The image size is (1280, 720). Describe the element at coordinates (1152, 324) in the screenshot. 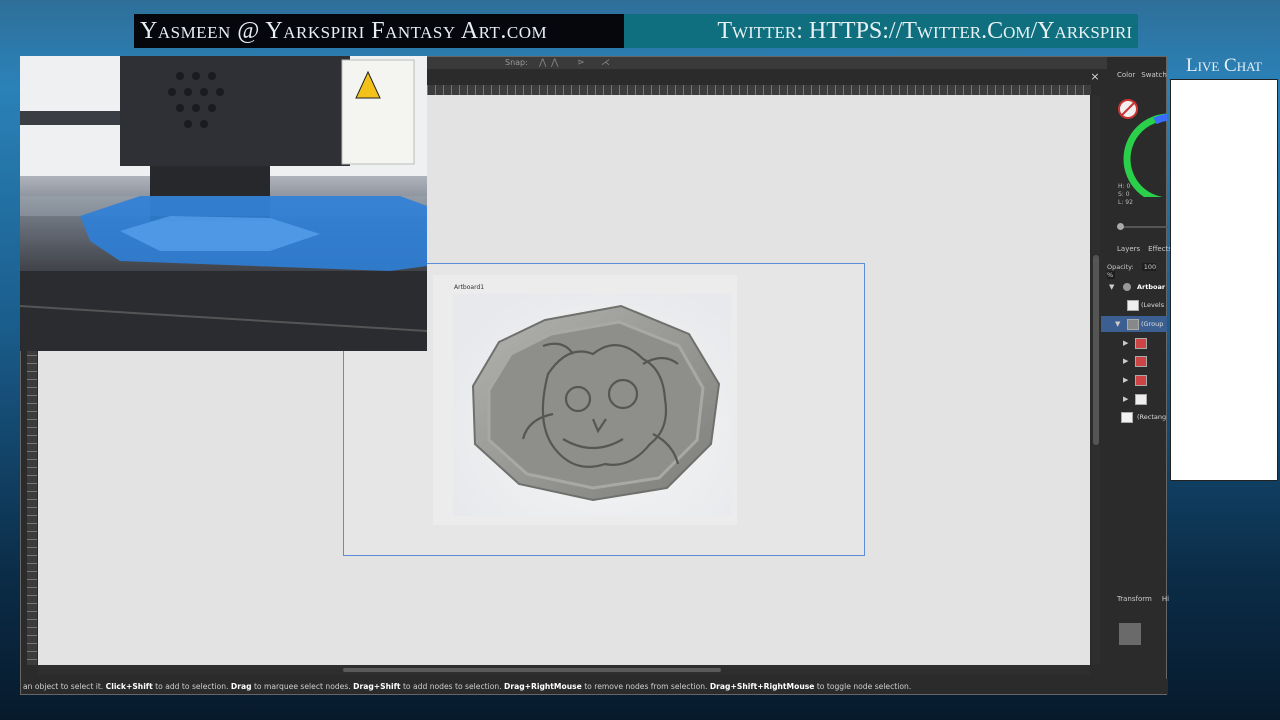

I see `layer-name: (Group` at that location.